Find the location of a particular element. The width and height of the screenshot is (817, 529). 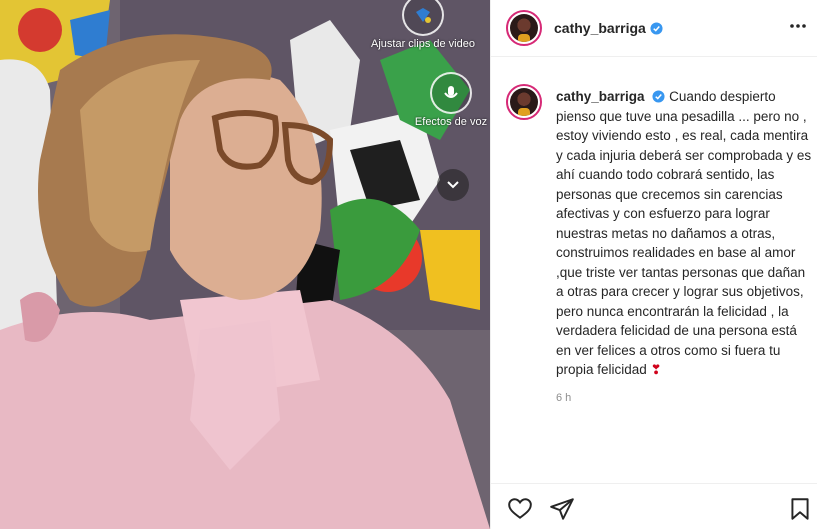

header-username: cathy_barriga is located at coordinates (600, 28).